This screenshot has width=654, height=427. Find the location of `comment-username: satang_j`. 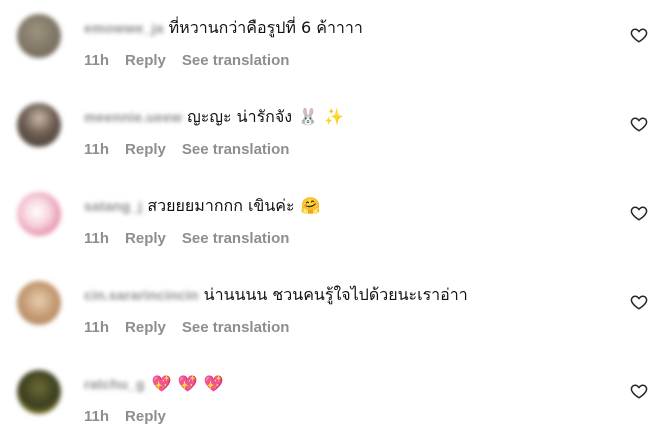

comment-username: satang_j is located at coordinates (113, 206).